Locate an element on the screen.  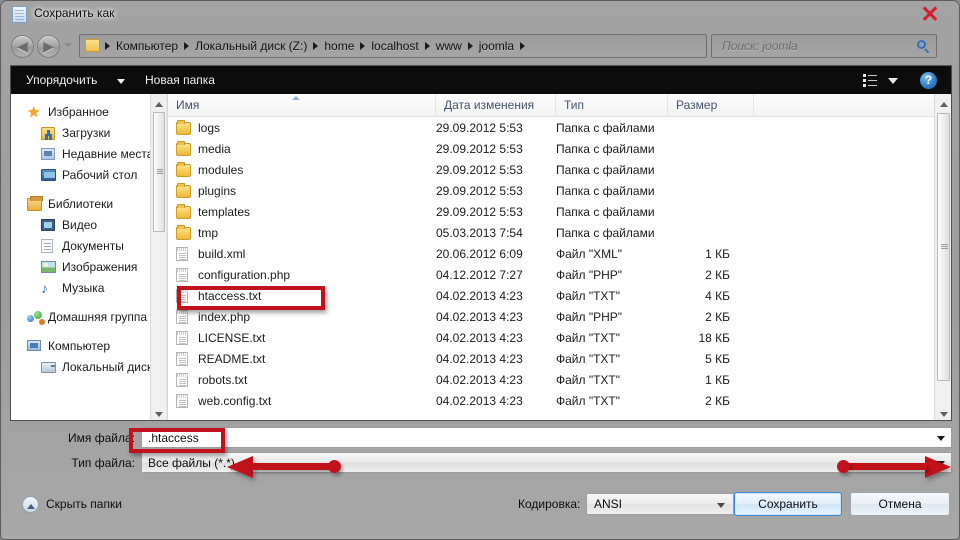
sidebar-item-libraries: Библиотеки is located at coordinates (88, 204).